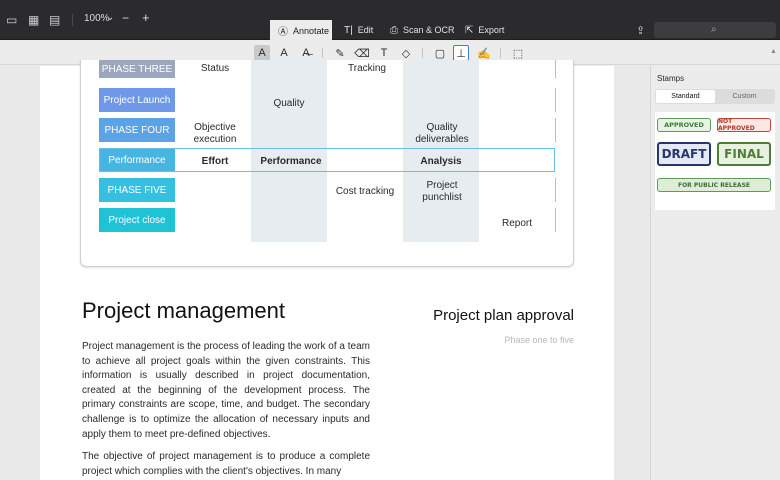  I want to click on phase-label: Project Launch, so click(137, 100).